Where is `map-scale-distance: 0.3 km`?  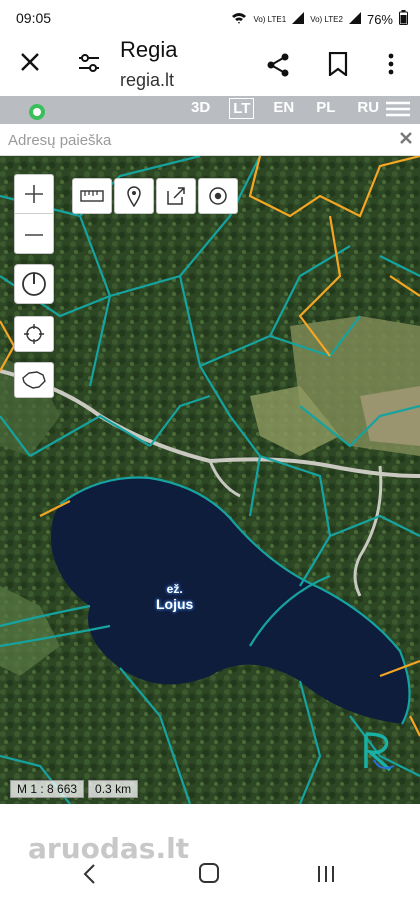 map-scale-distance: 0.3 km is located at coordinates (113, 789).